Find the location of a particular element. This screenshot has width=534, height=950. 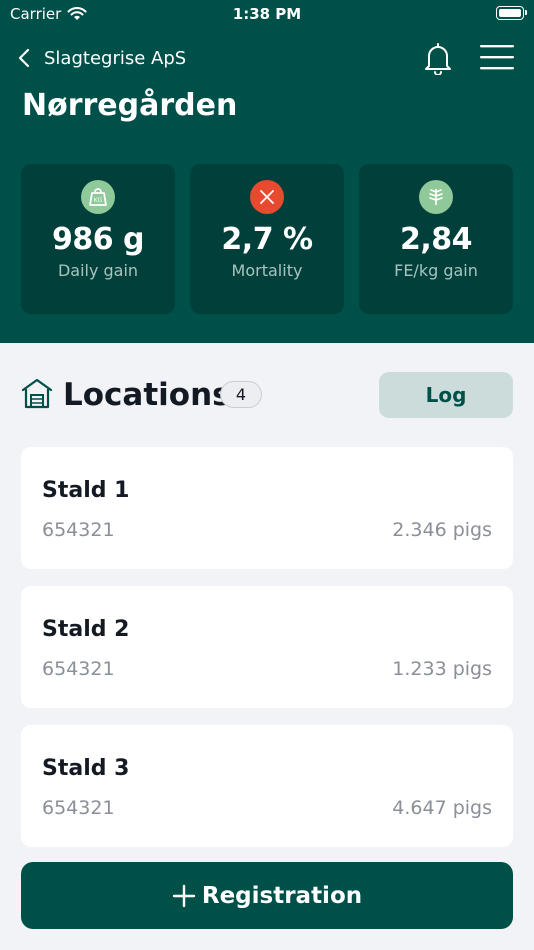

close-icon is located at coordinates (267, 197).